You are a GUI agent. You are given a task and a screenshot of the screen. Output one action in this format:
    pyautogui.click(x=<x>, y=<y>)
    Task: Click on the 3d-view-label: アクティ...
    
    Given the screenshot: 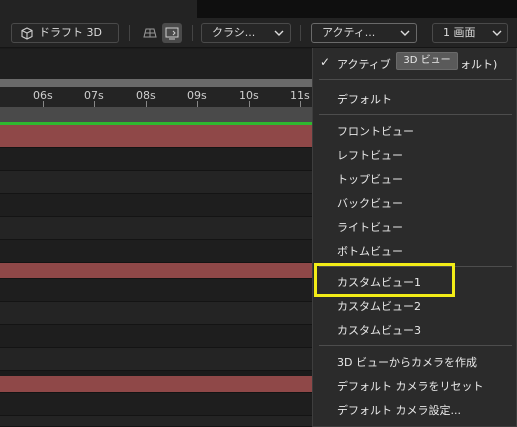 What is the action you would take?
    pyautogui.click(x=349, y=32)
    